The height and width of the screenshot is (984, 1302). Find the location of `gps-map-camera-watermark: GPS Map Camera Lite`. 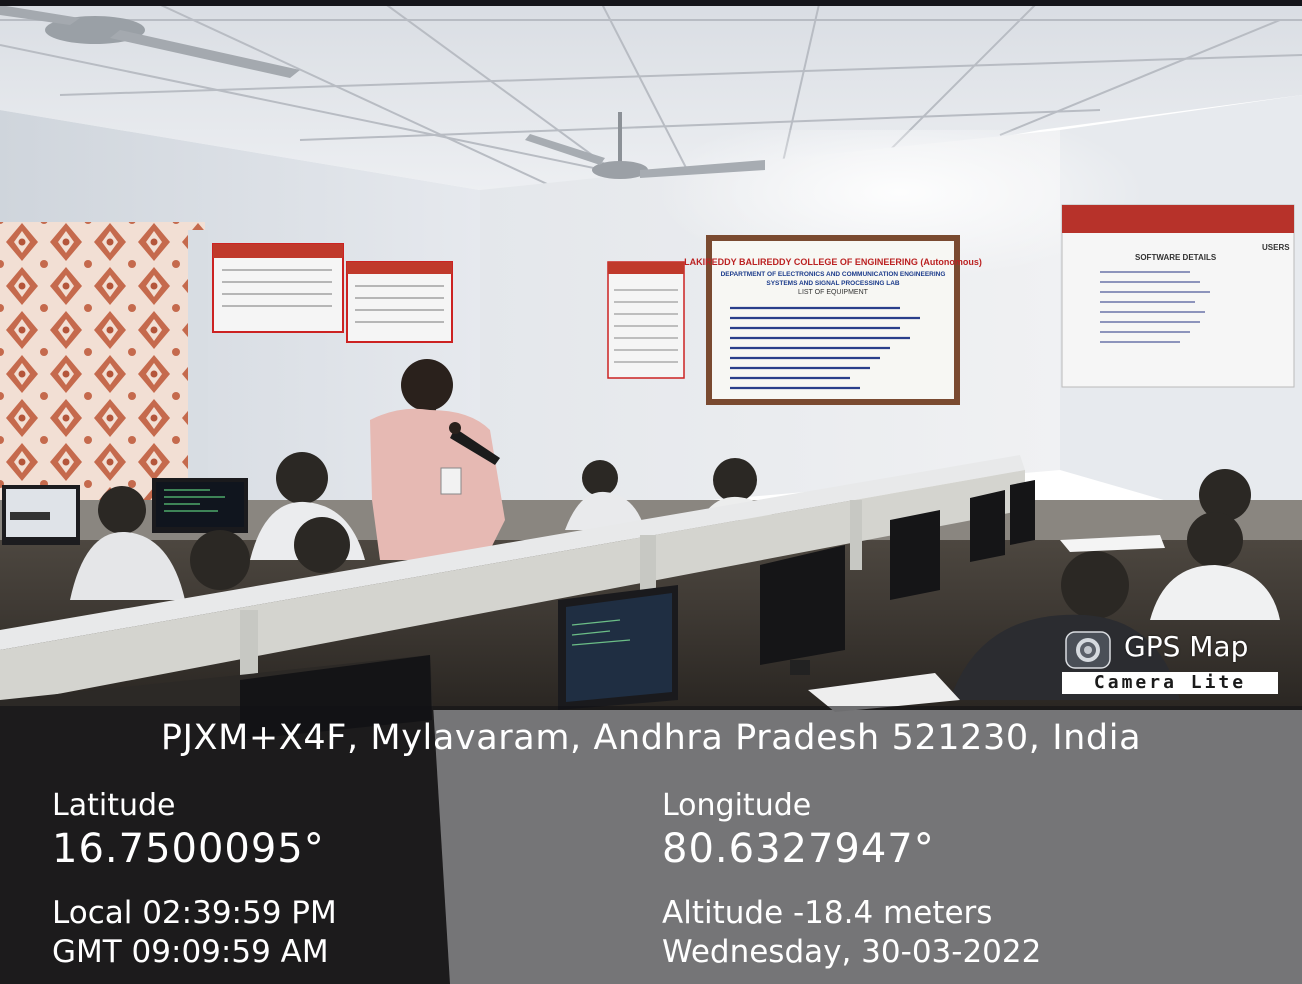

gps-map-camera-watermark: GPS Map Camera Lite is located at coordinates (1171, 661).